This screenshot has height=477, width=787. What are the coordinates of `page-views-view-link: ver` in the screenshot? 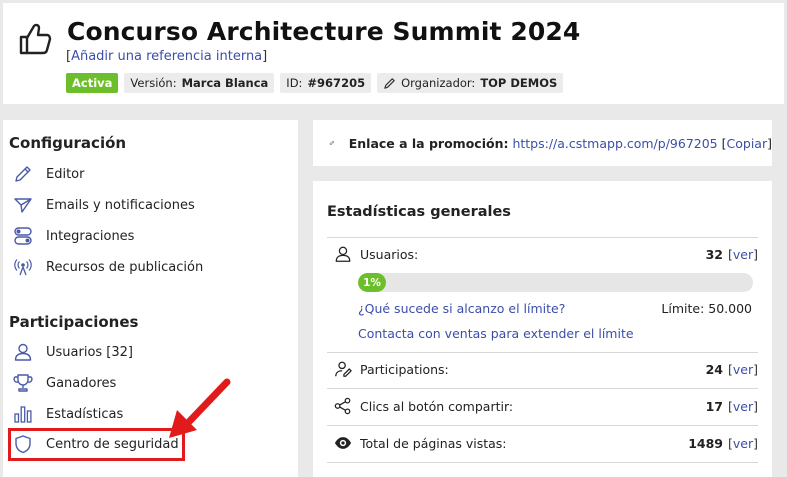 It's located at (743, 443).